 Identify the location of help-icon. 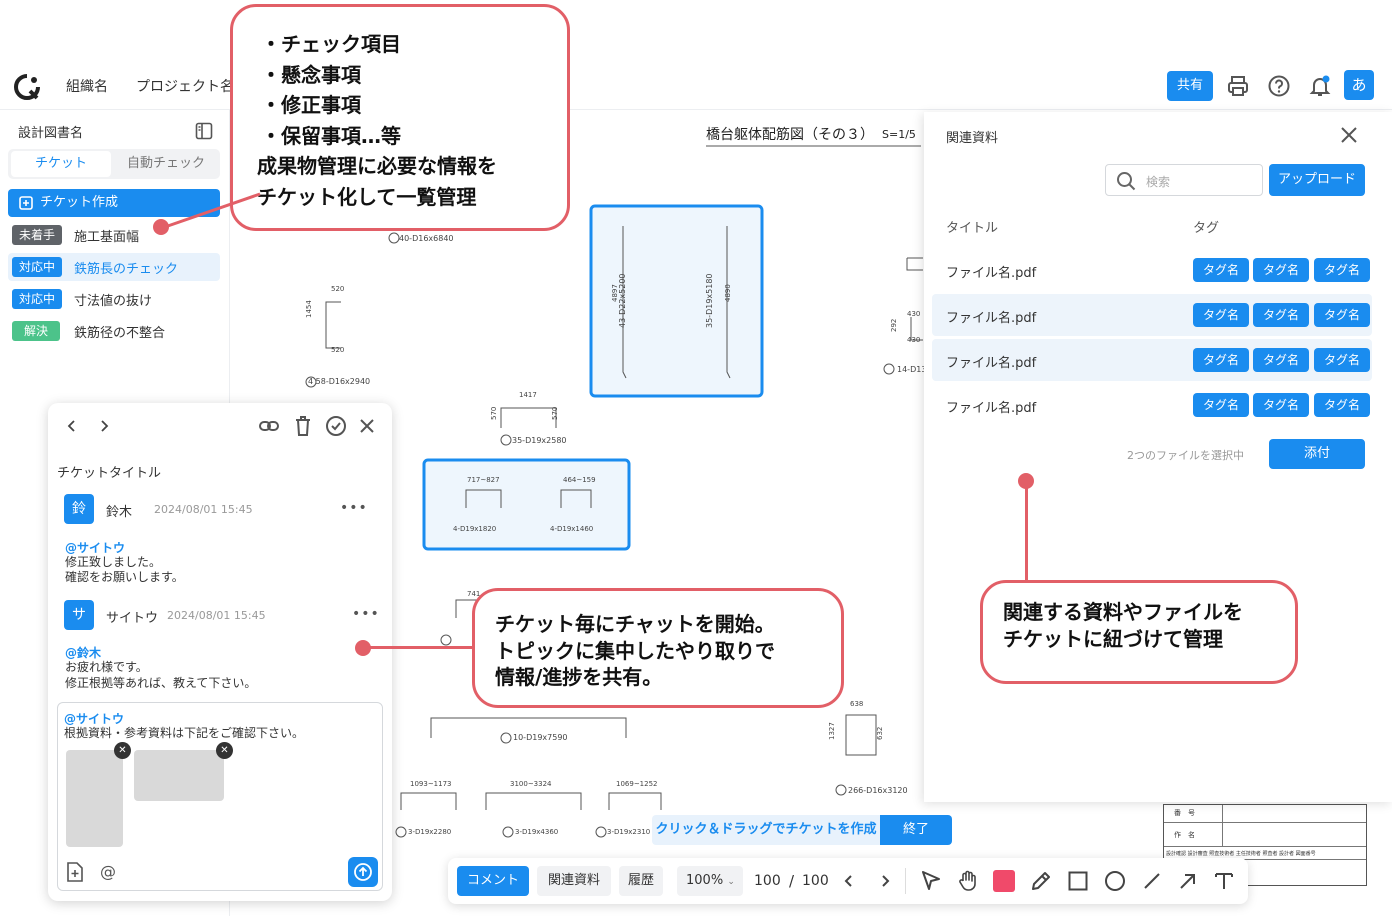
(1279, 86).